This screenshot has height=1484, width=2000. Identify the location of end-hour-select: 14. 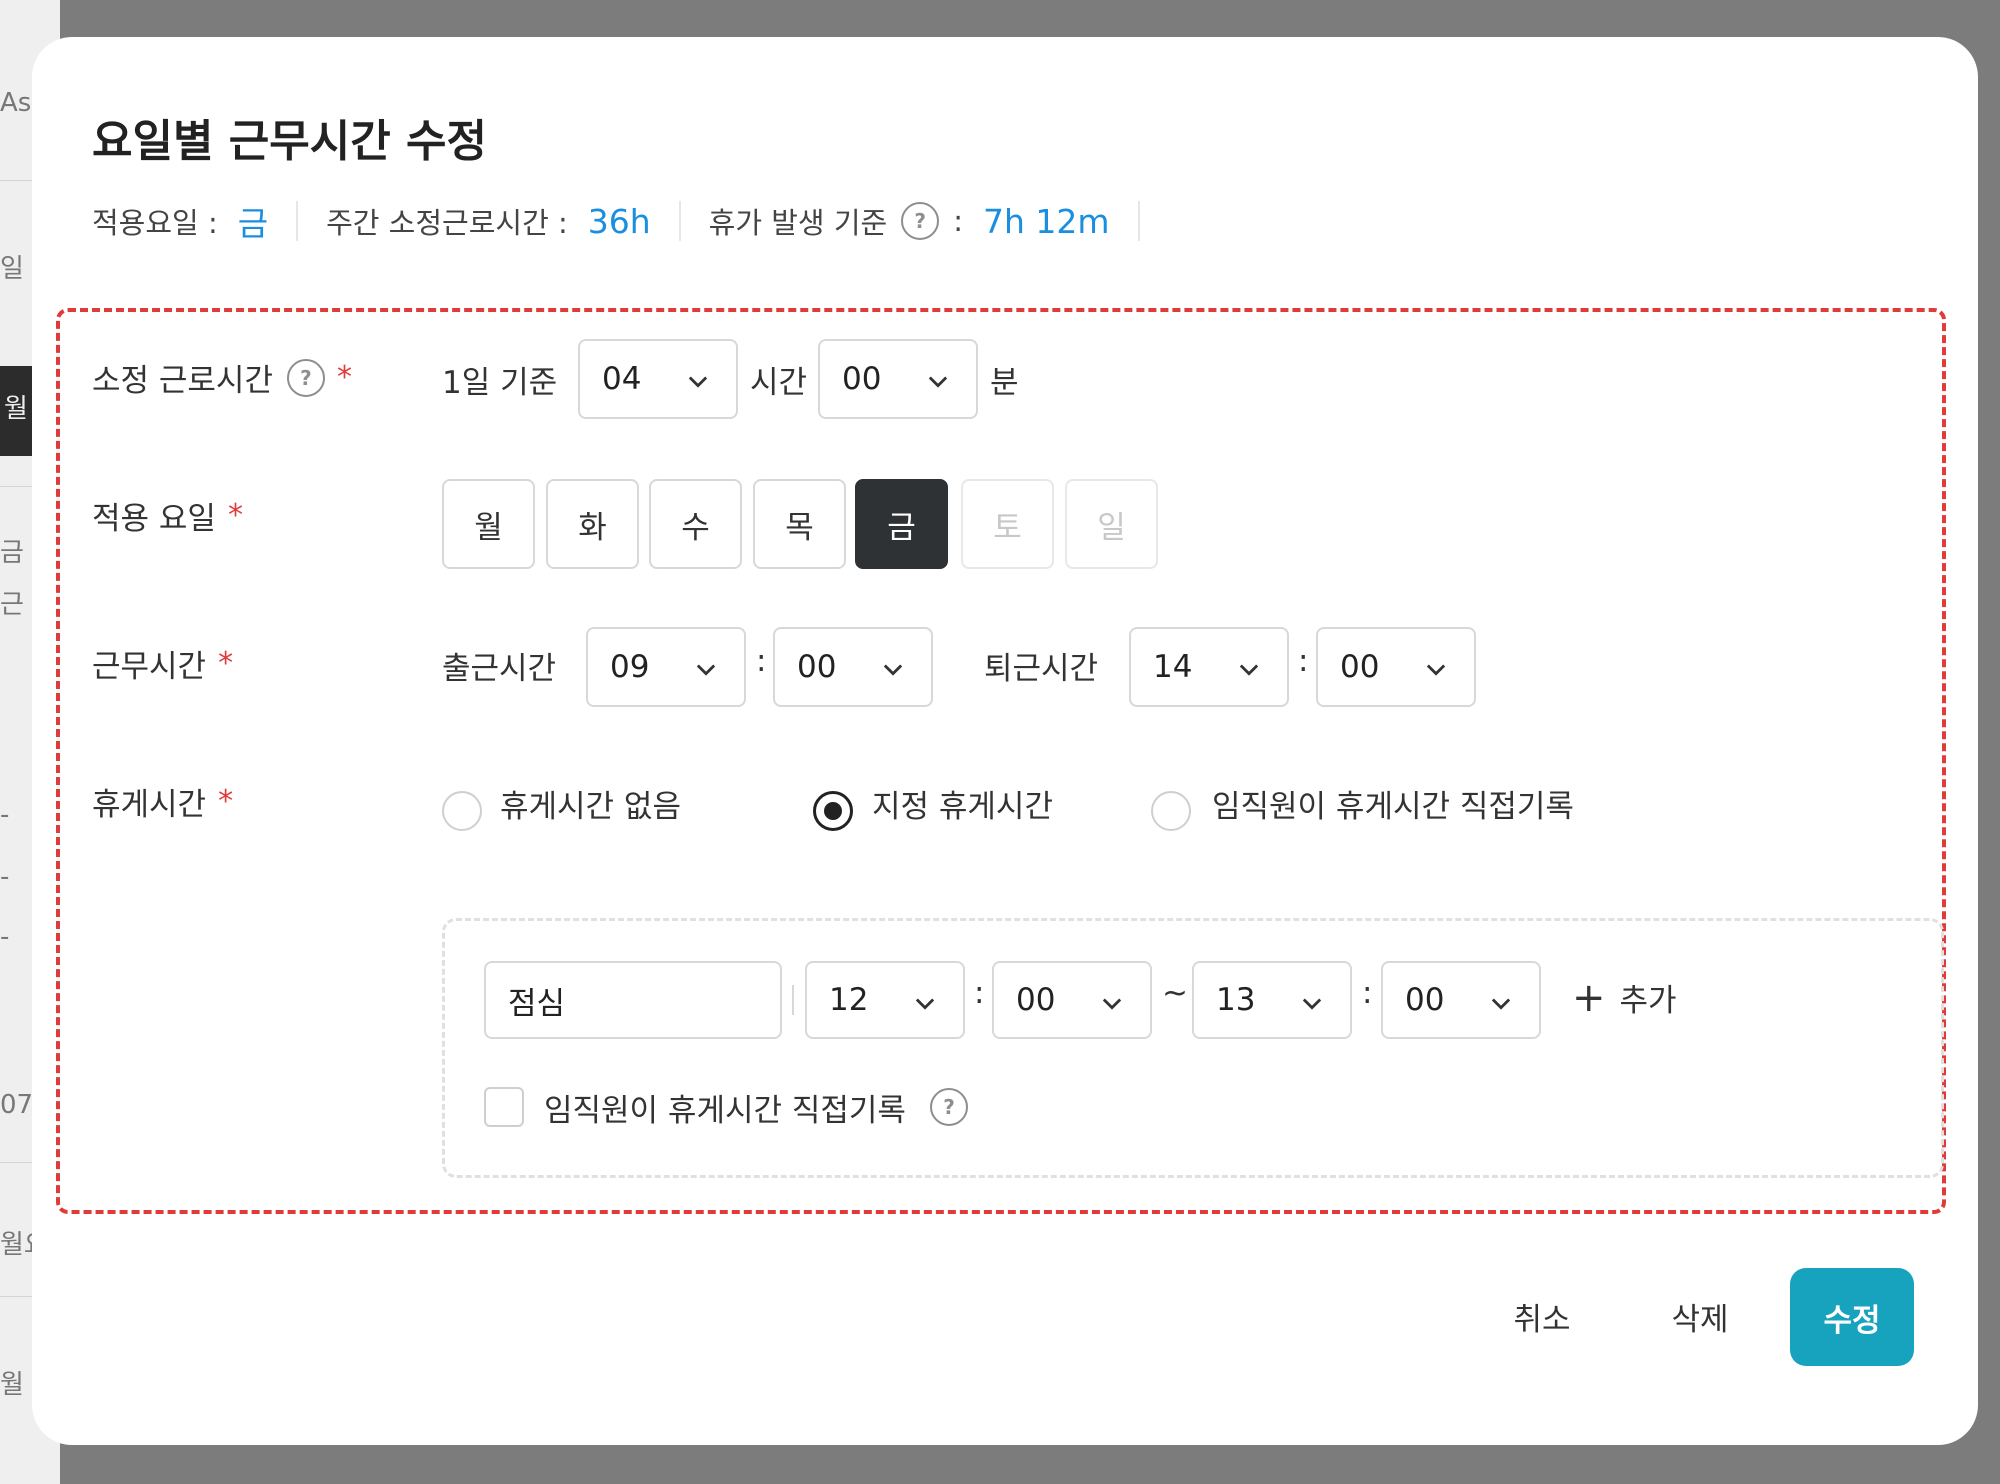
(1209, 667).